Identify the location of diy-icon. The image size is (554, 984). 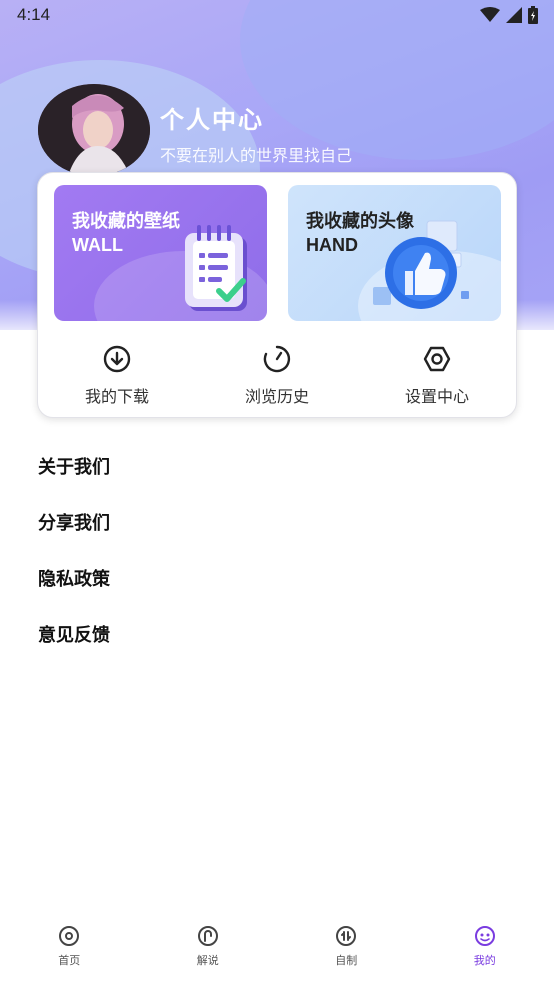
(346, 936).